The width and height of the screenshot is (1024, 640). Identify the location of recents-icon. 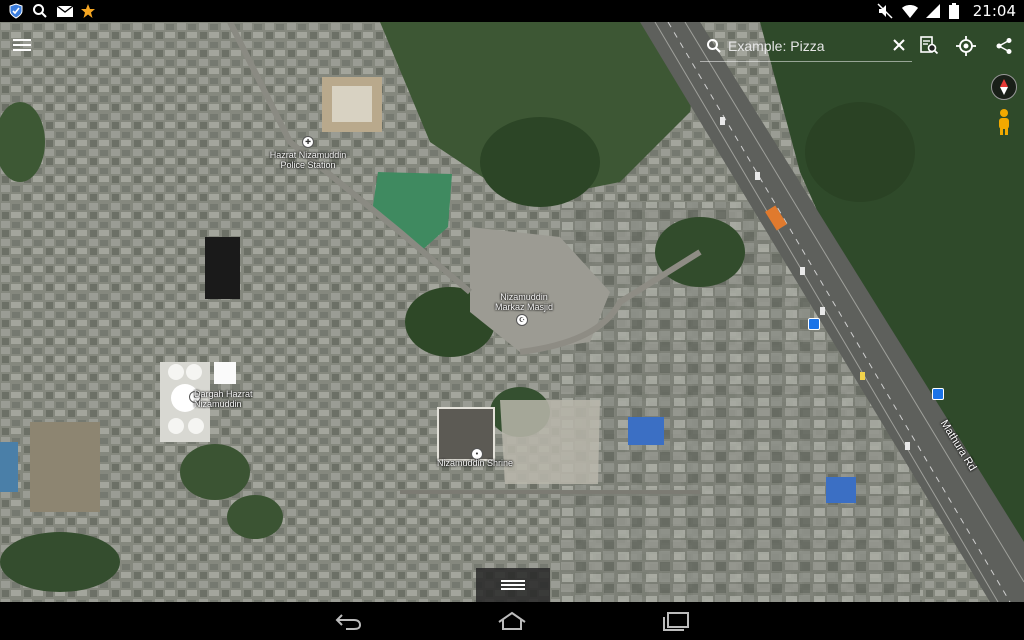
(676, 621).